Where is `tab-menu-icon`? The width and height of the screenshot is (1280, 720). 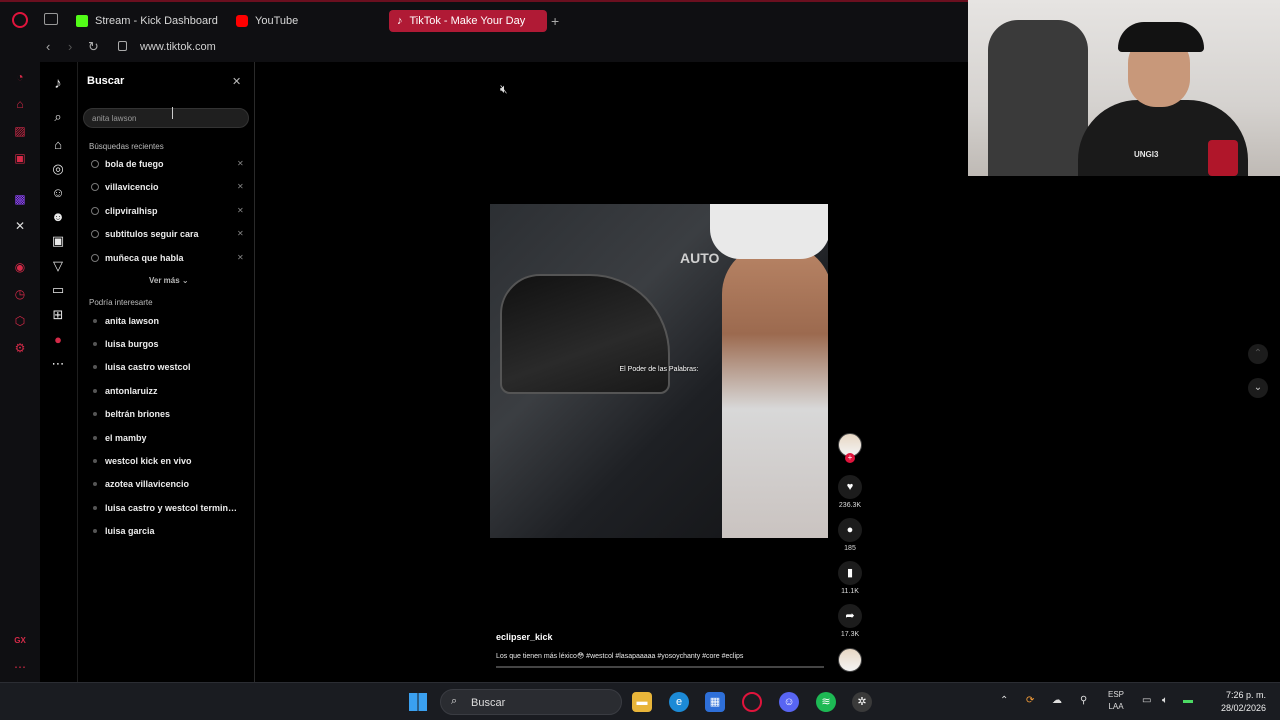
tab-menu-icon is located at coordinates (51, 19).